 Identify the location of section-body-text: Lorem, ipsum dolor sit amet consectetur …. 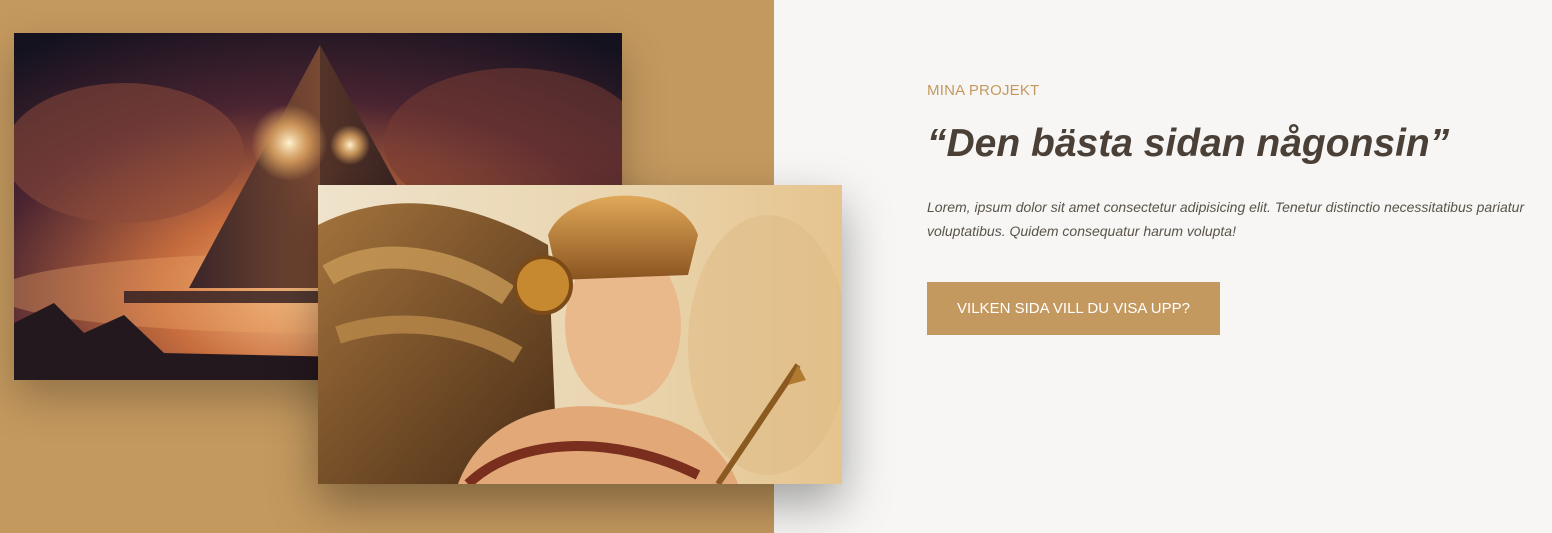
(1226, 219).